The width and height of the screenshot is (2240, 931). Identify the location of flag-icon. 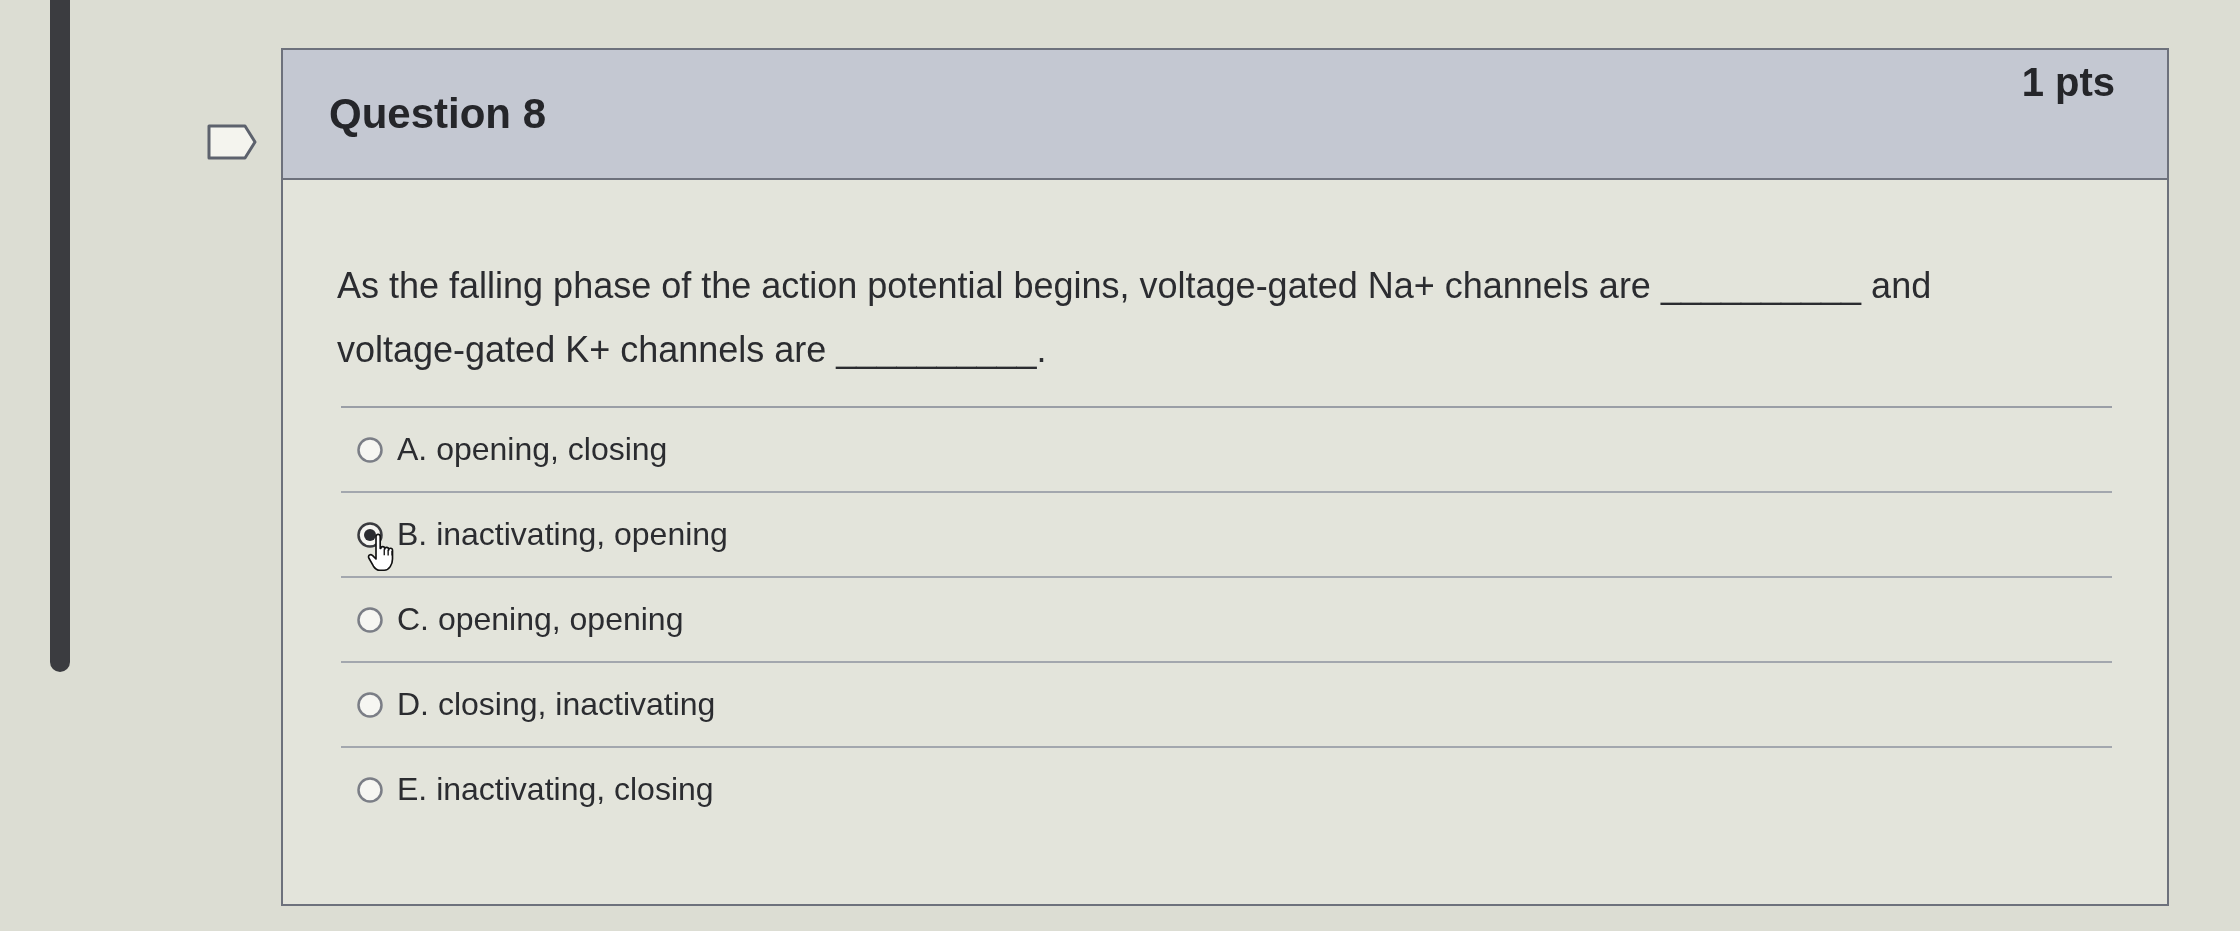
(232, 142).